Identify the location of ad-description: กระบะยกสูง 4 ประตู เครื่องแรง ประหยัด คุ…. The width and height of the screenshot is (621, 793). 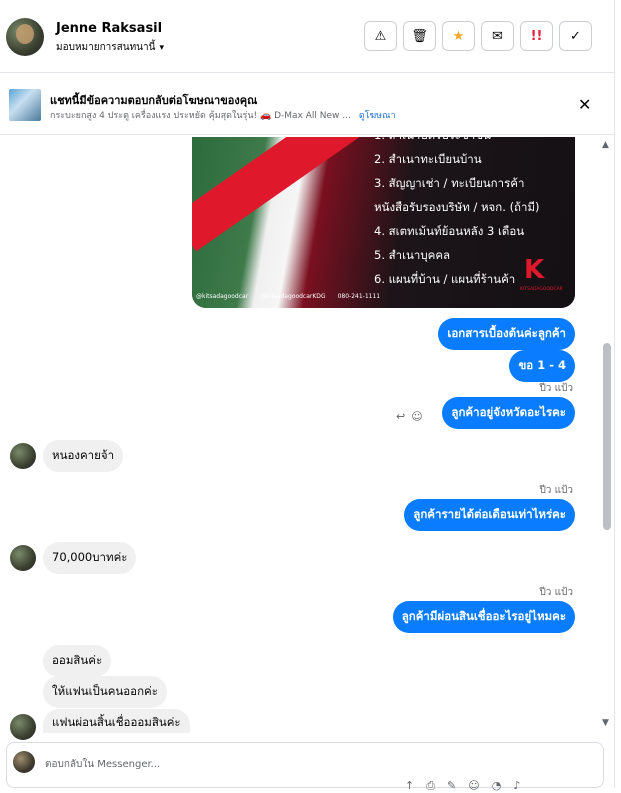
(200, 116).